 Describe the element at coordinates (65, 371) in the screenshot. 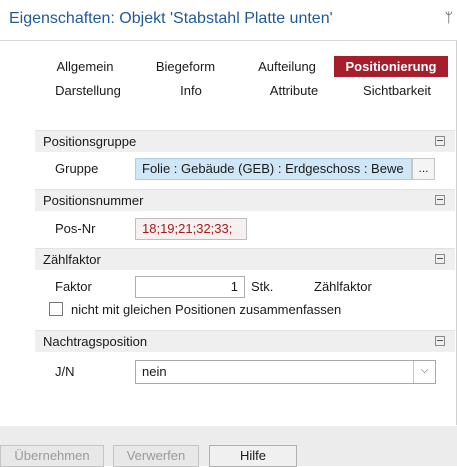

I see `jn-label: J/N` at that location.